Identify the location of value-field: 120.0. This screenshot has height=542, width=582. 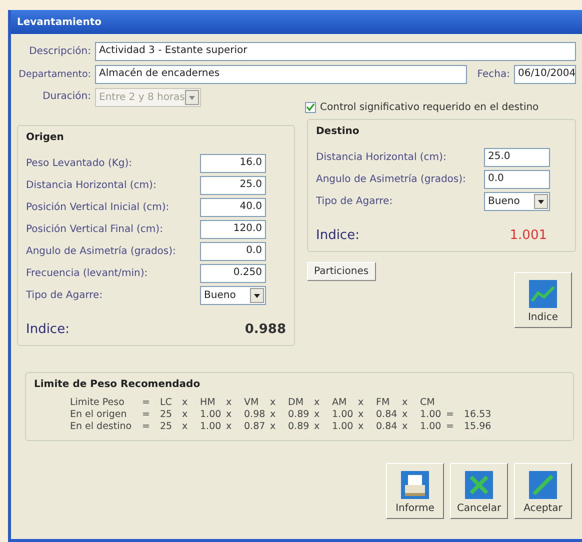
(233, 229).